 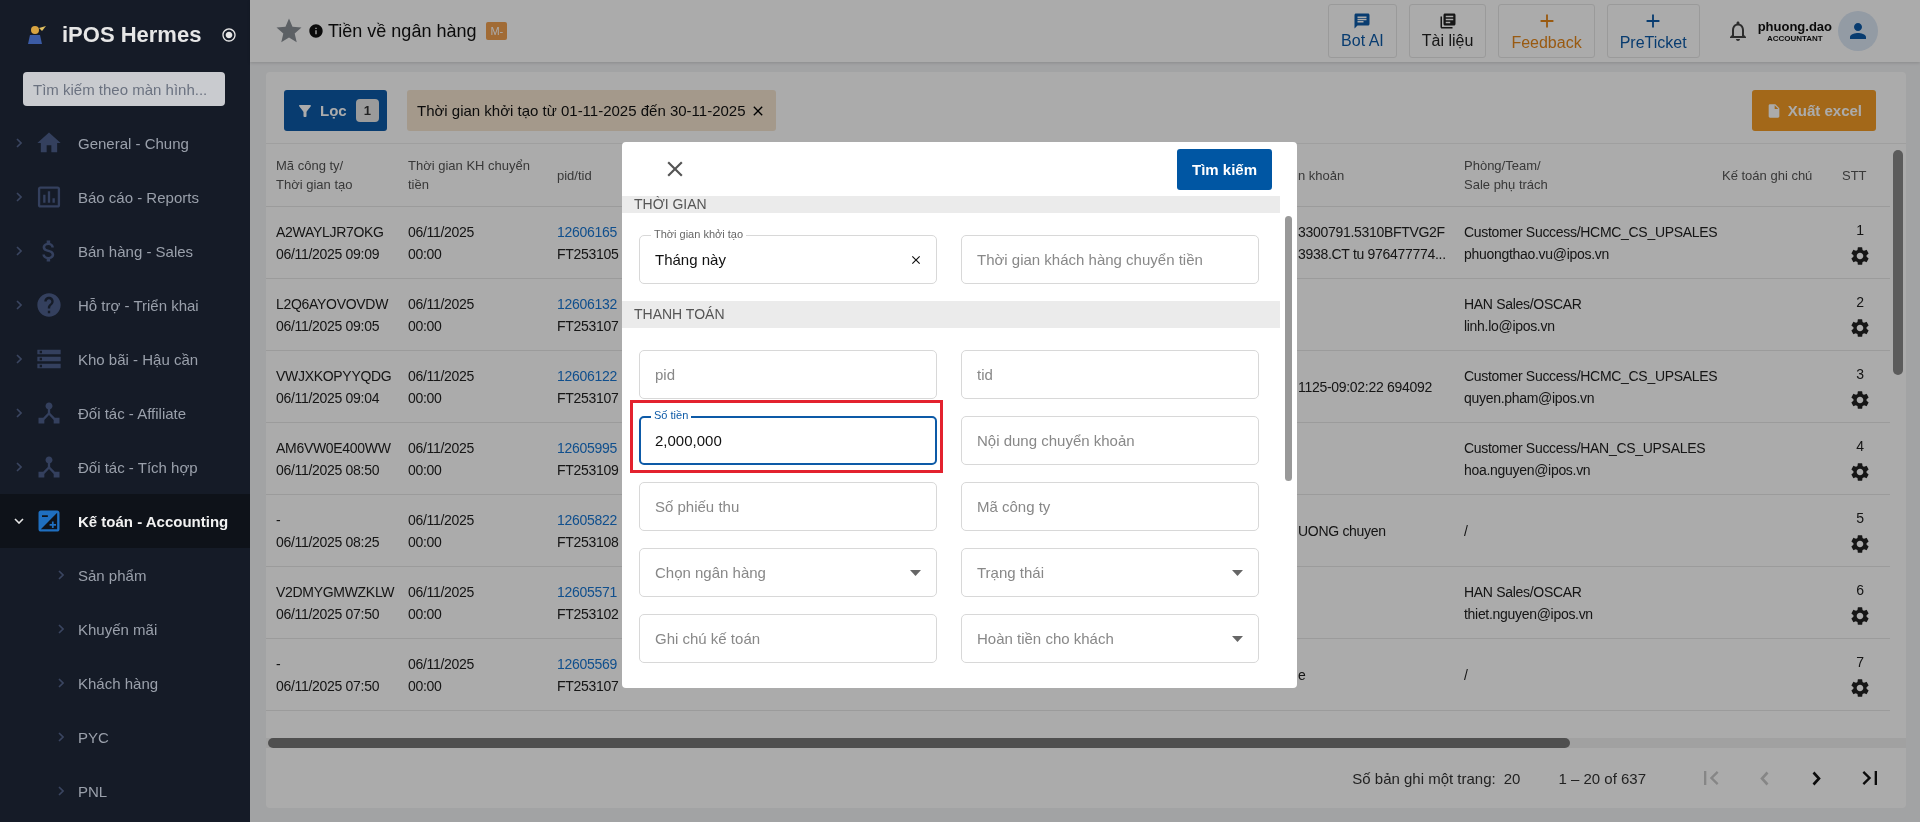 I want to click on input-field: Thời gian khởi tạo Tháng này, so click(x=788, y=255).